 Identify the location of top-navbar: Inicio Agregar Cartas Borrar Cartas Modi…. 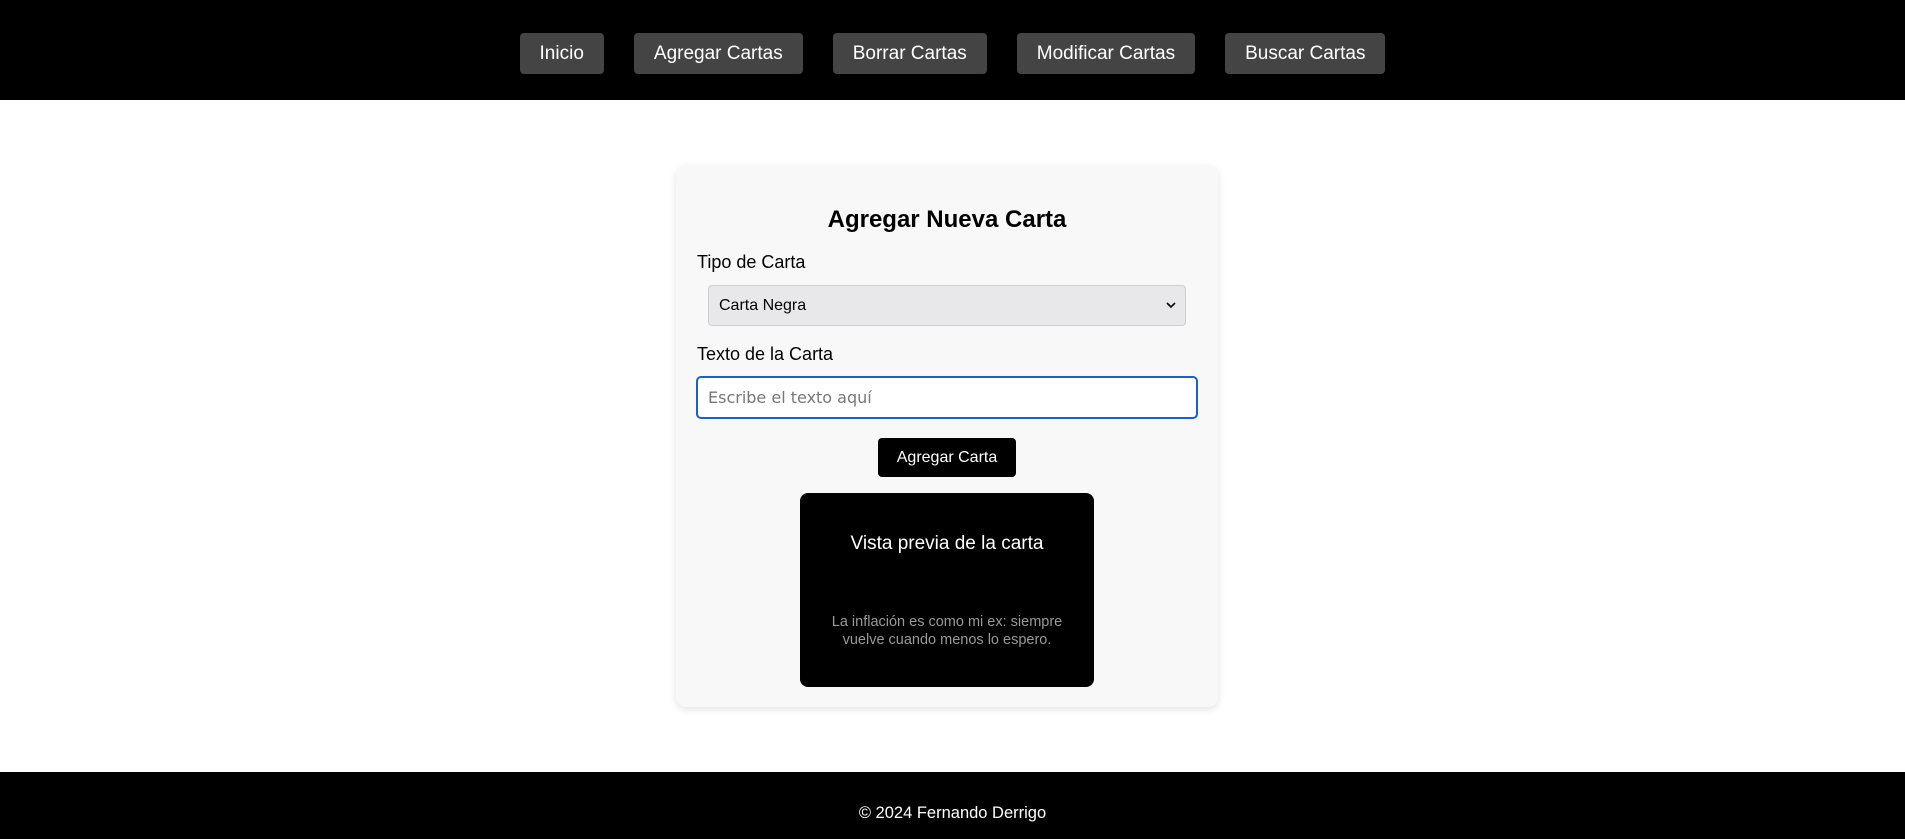
(952, 50).